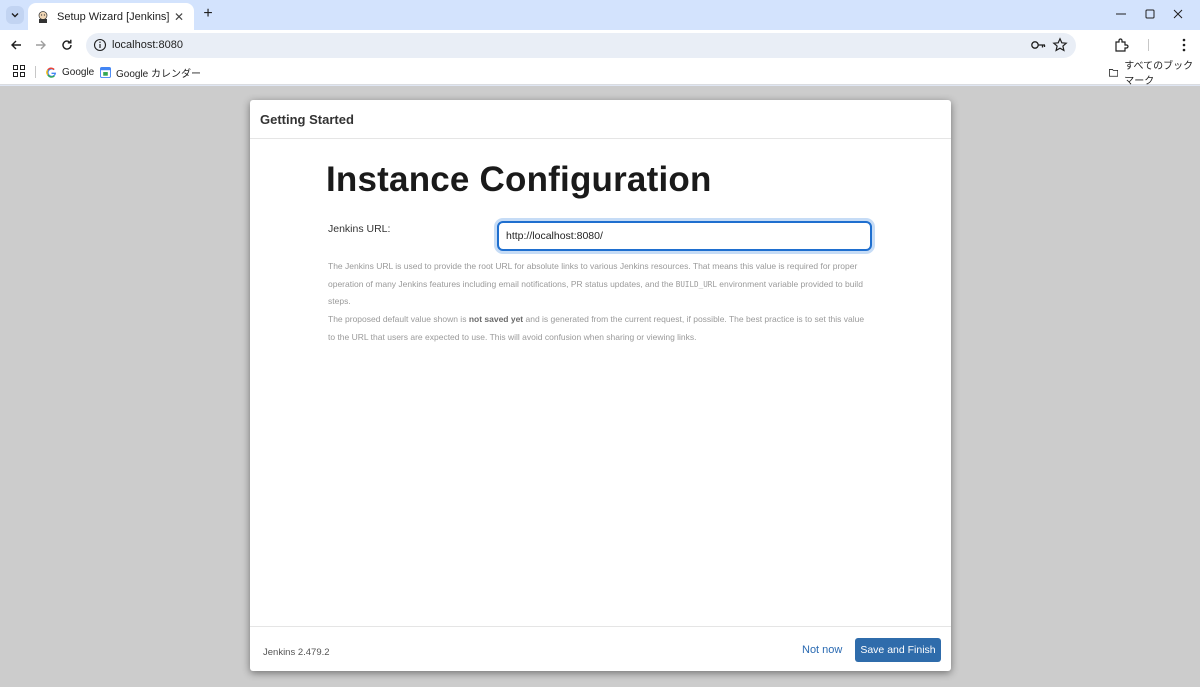 This screenshot has height=687, width=1200. I want to click on help2-text-1: The proposed default value shown is, so click(398, 319).